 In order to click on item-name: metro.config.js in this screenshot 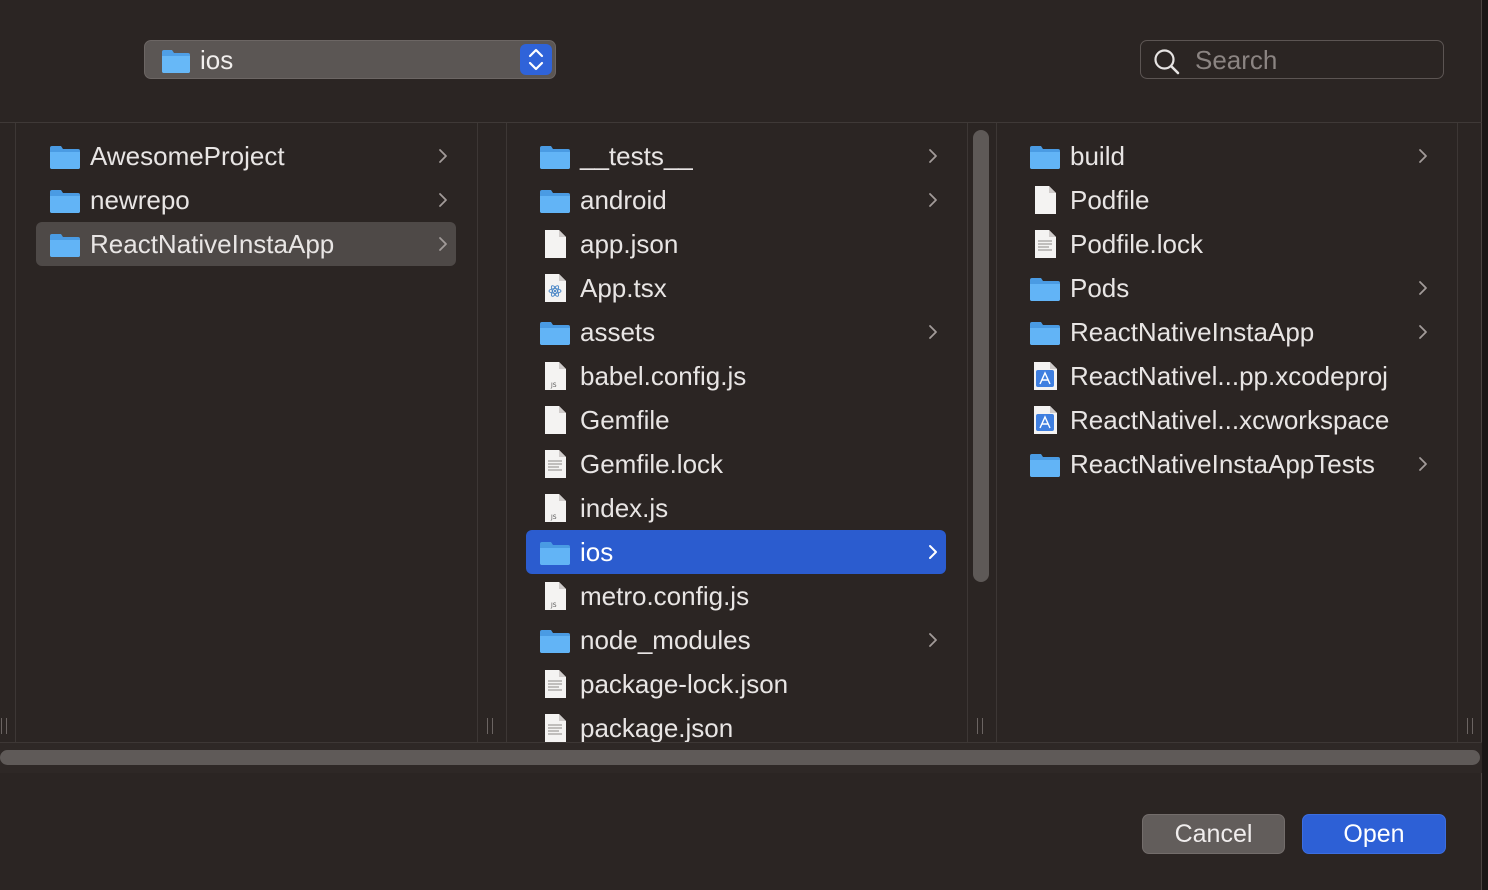, I will do `click(665, 596)`.